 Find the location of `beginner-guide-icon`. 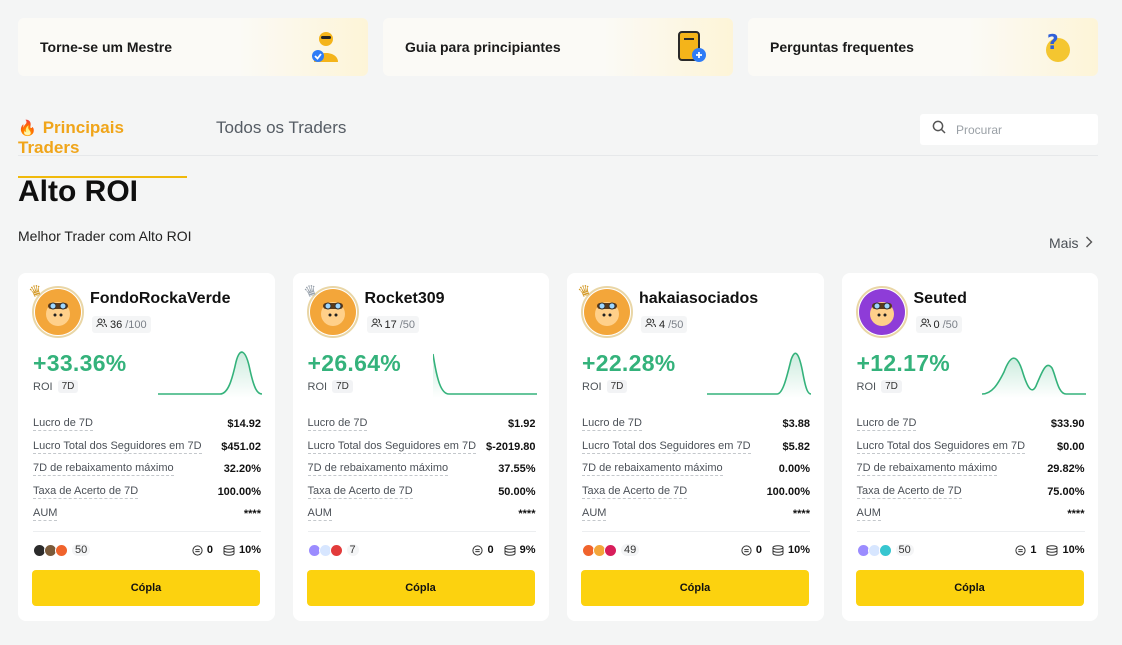

beginner-guide-icon is located at coordinates (691, 47).